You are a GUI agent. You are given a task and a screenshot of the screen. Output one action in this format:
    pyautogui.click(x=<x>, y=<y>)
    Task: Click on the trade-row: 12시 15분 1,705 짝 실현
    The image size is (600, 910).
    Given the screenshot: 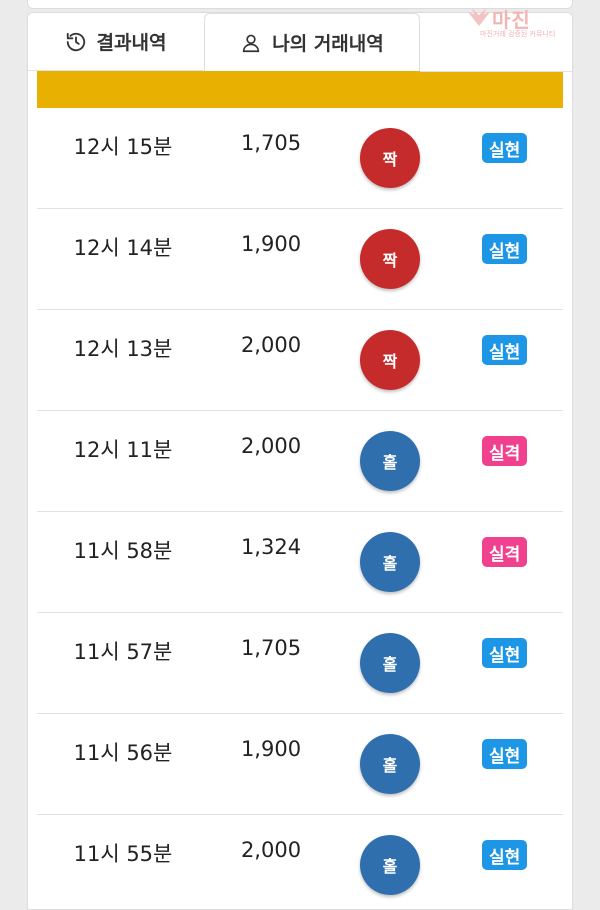 What is the action you would take?
    pyautogui.click(x=300, y=158)
    